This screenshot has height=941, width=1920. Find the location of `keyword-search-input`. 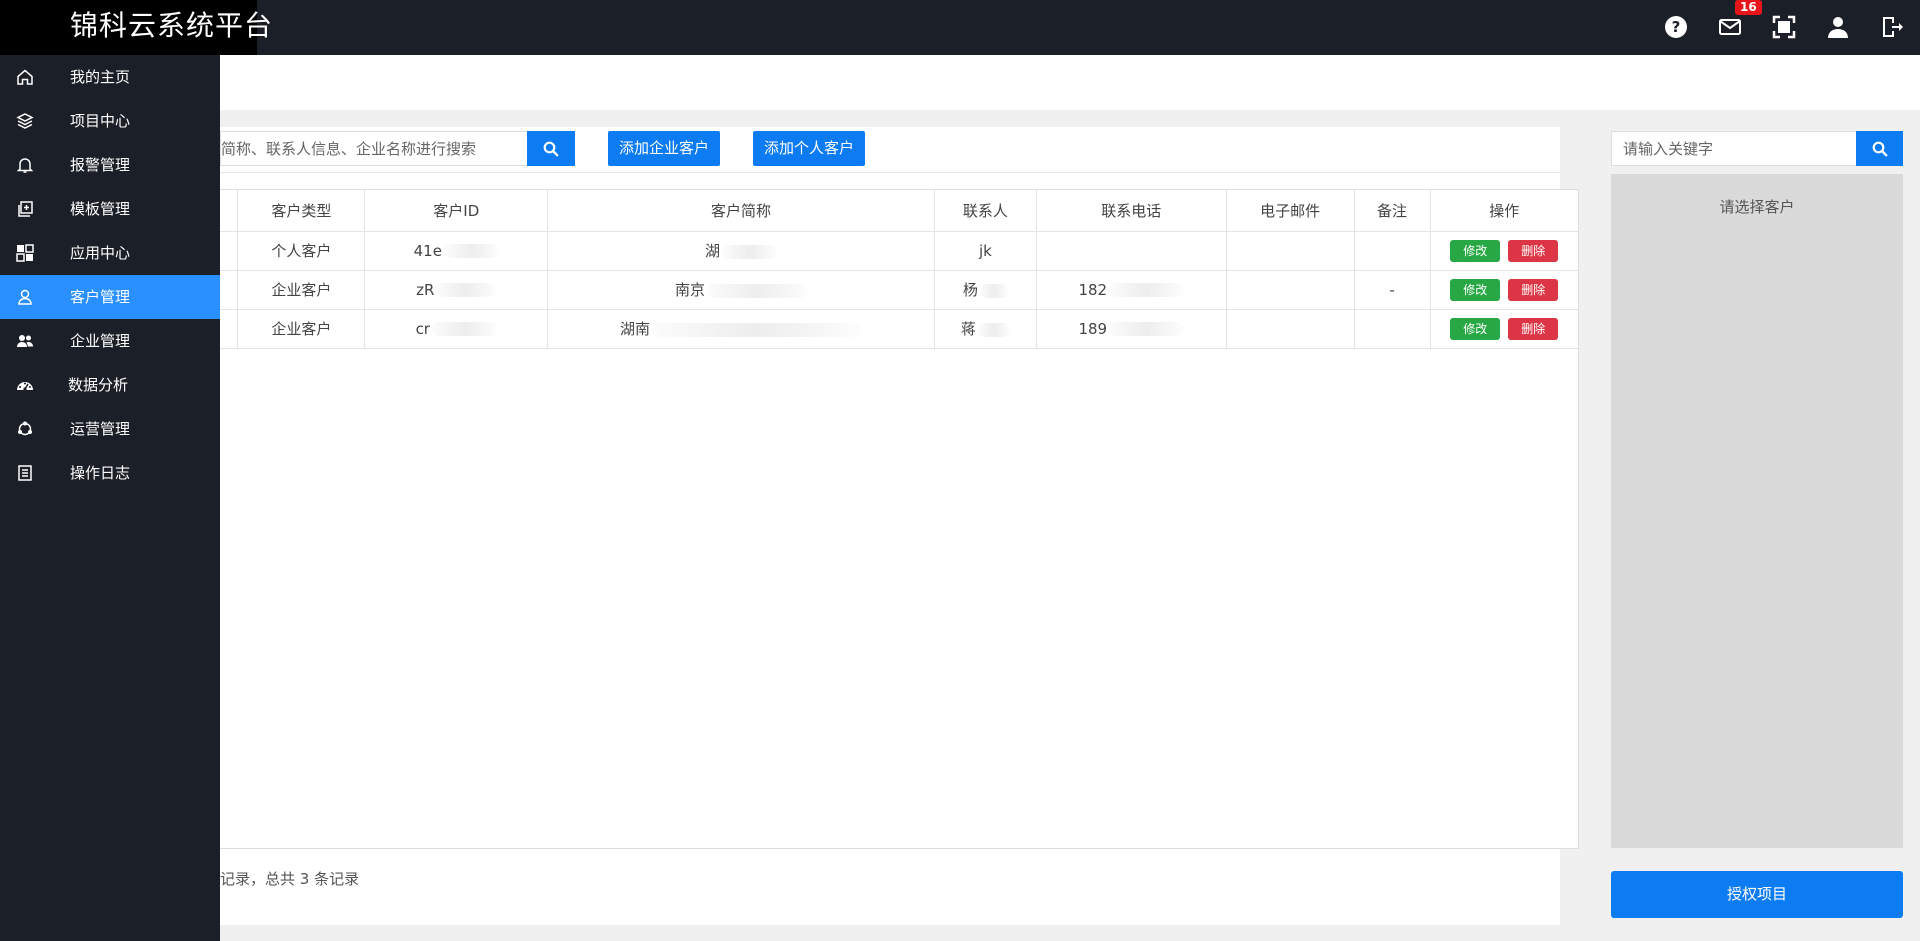

keyword-search-input is located at coordinates (1734, 148).